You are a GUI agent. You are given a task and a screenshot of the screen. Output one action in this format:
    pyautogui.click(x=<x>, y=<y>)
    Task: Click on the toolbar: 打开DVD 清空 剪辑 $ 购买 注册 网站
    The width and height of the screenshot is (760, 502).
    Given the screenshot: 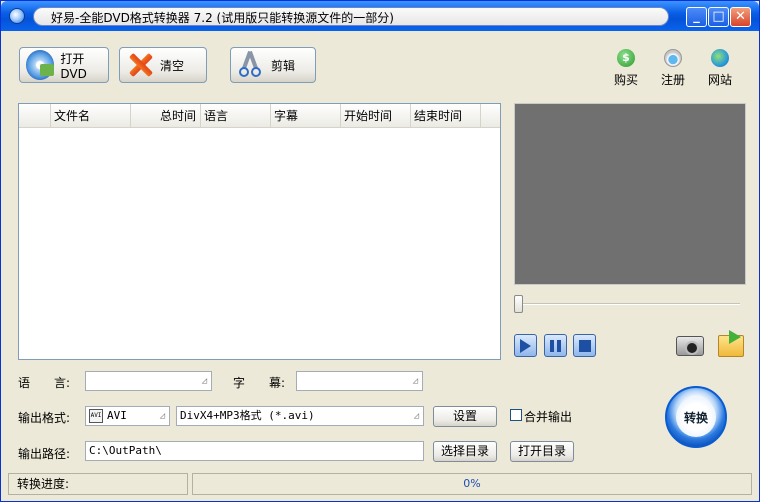 What is the action you would take?
    pyautogui.click(x=380, y=65)
    